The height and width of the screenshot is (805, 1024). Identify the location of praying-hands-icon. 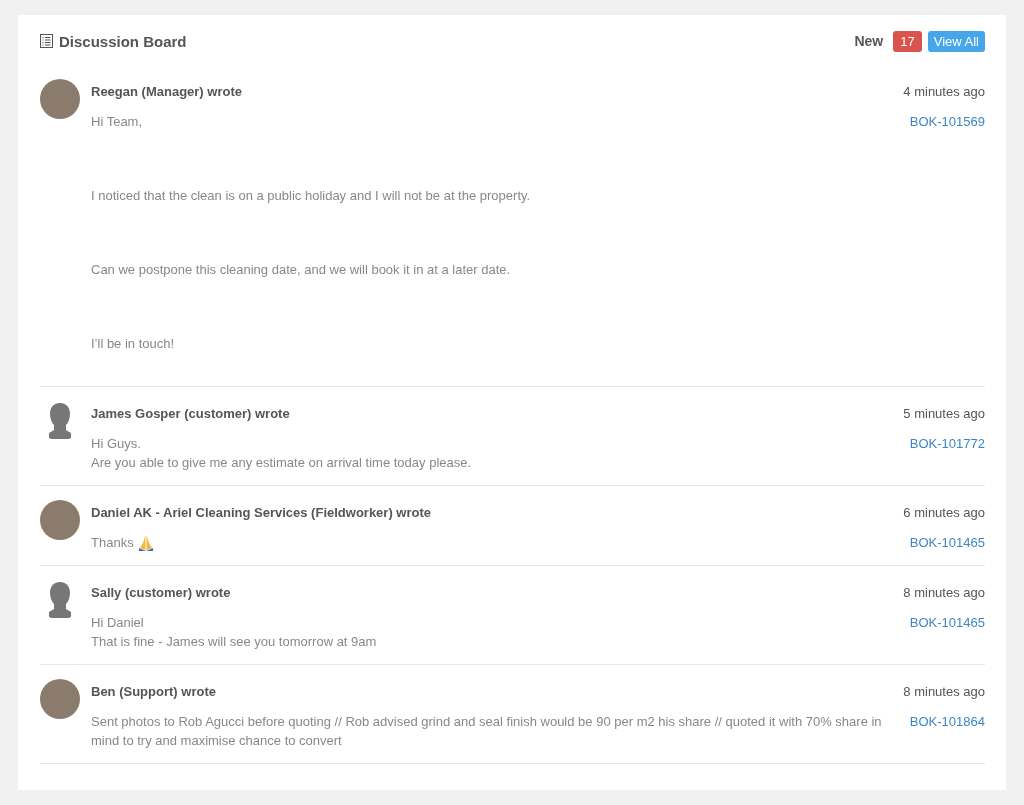
(145, 542).